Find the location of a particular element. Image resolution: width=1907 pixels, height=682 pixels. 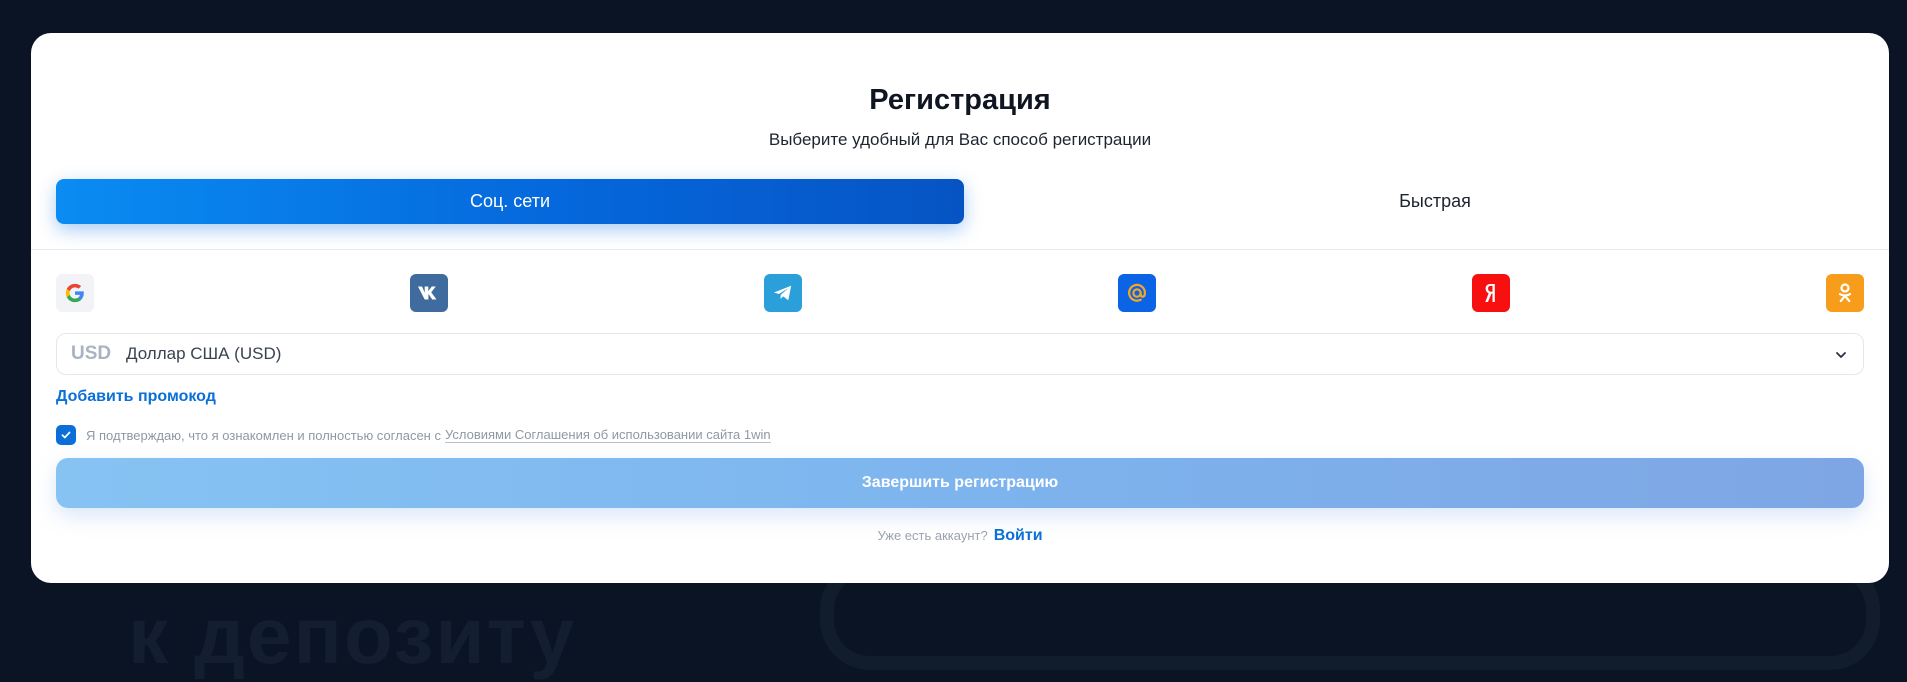

check-icon is located at coordinates (66, 435).